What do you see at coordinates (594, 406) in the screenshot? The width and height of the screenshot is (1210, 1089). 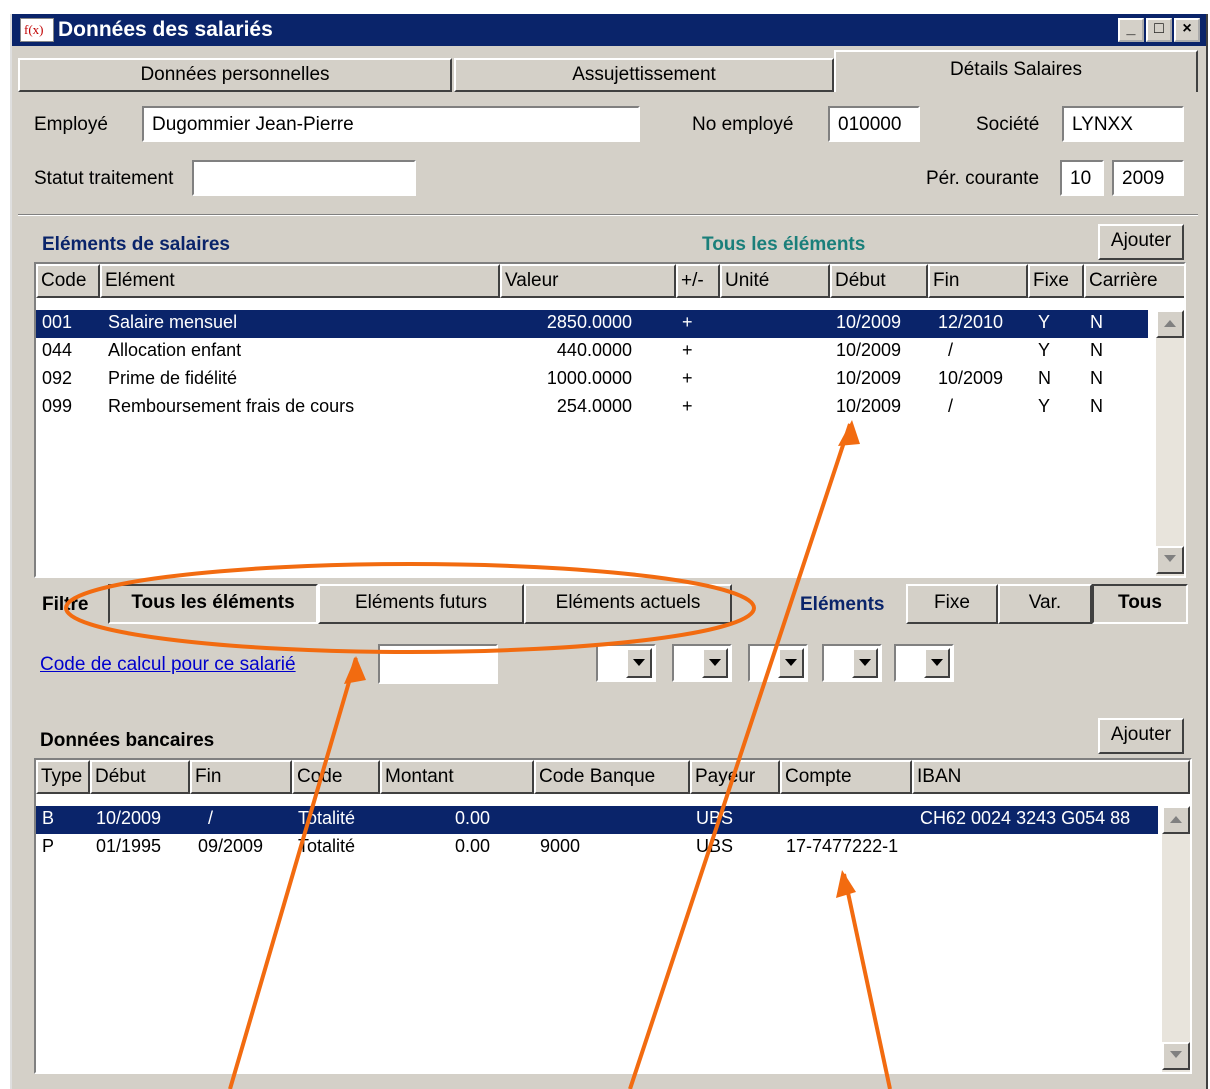 I see `cell-valeur: 254.0000` at bounding box center [594, 406].